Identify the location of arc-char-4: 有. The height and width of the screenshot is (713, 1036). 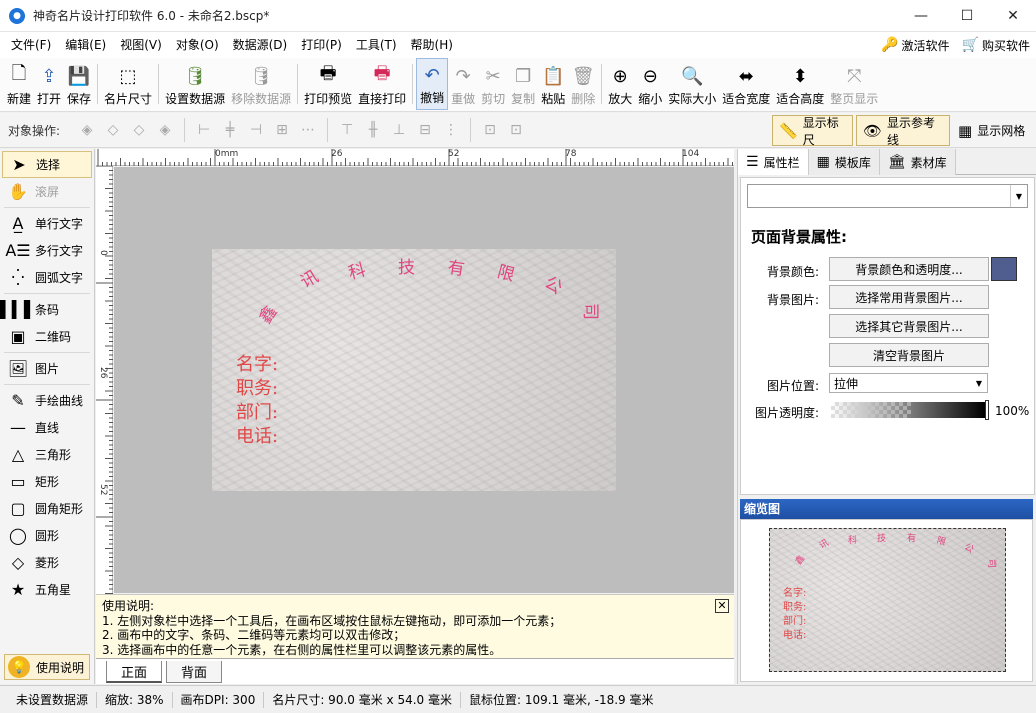
(456, 266).